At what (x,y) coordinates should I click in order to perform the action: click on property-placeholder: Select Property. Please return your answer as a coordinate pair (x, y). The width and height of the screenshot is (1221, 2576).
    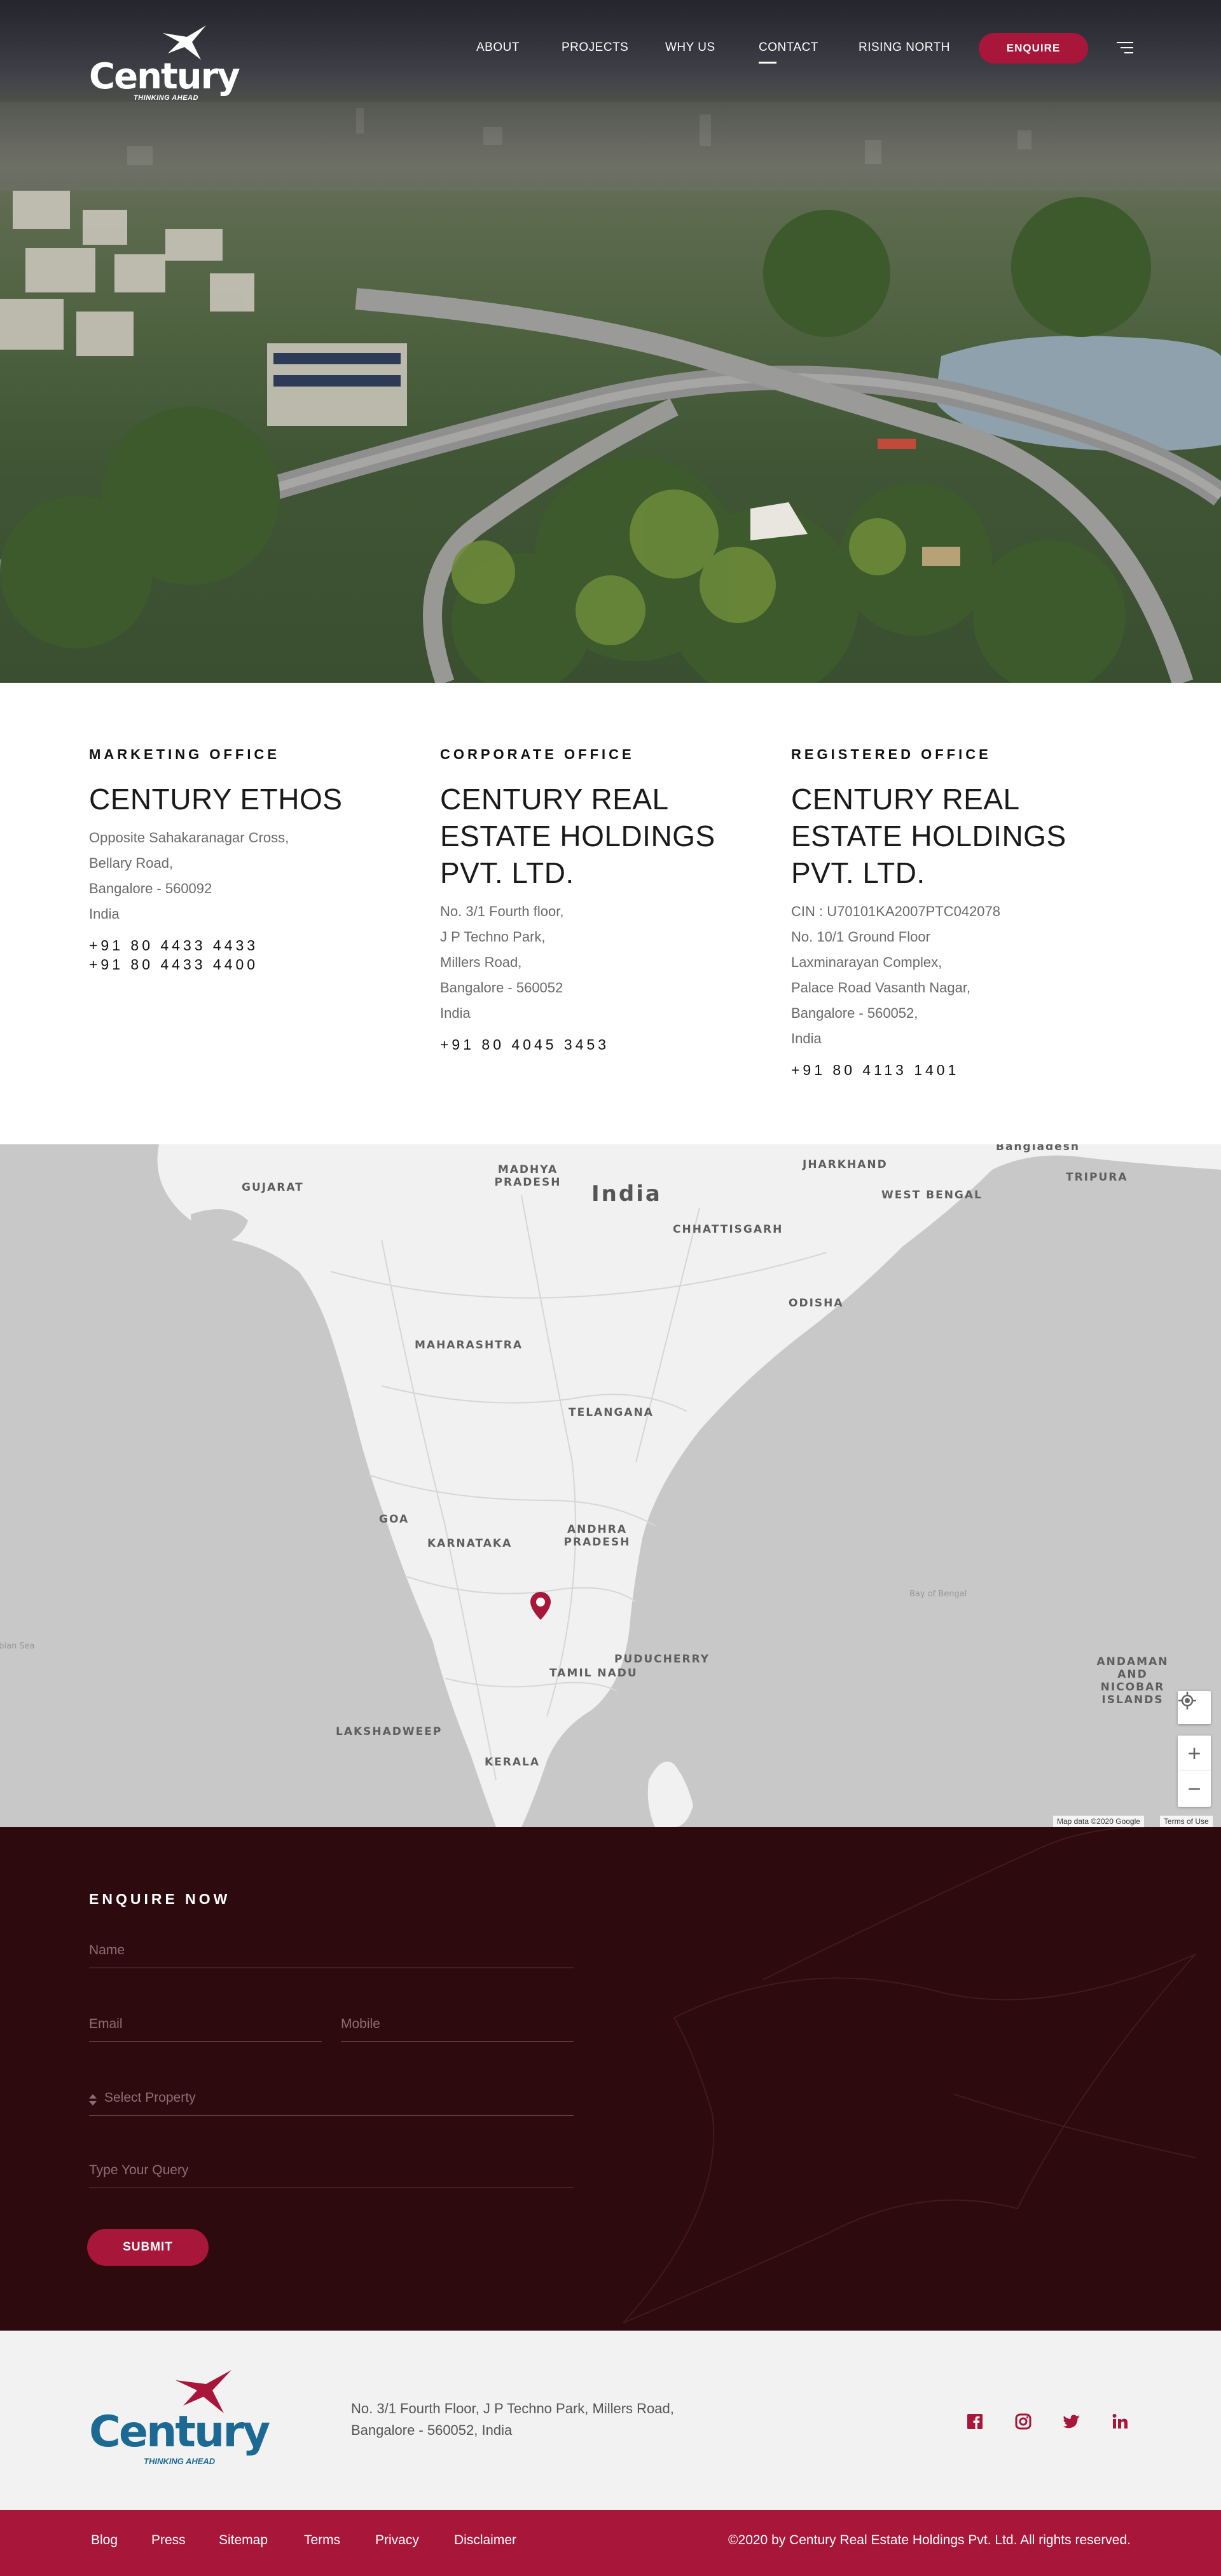
    Looking at the image, I should click on (150, 2097).